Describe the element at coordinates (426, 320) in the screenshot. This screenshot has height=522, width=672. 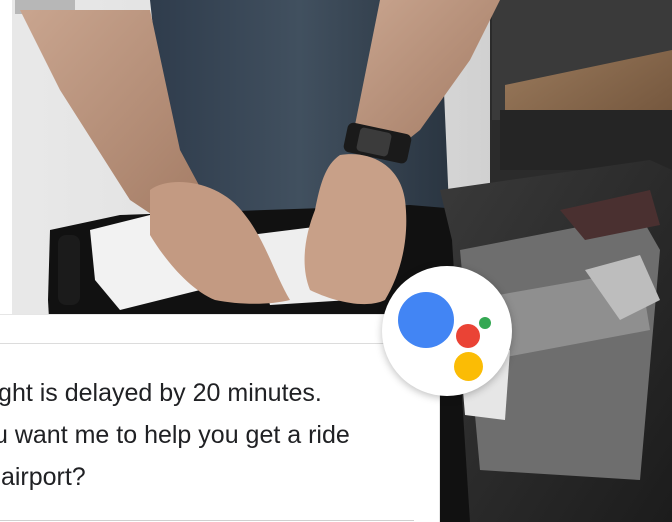
I see `assistant-blue-dot` at that location.